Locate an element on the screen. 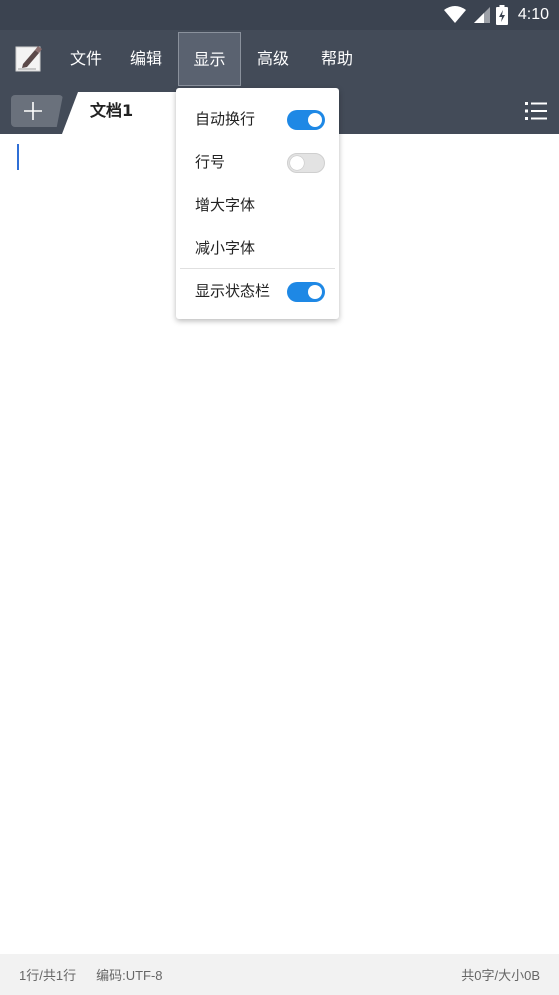 The height and width of the screenshot is (995, 559). line-count: 1行/共1行 is located at coordinates (48, 975).